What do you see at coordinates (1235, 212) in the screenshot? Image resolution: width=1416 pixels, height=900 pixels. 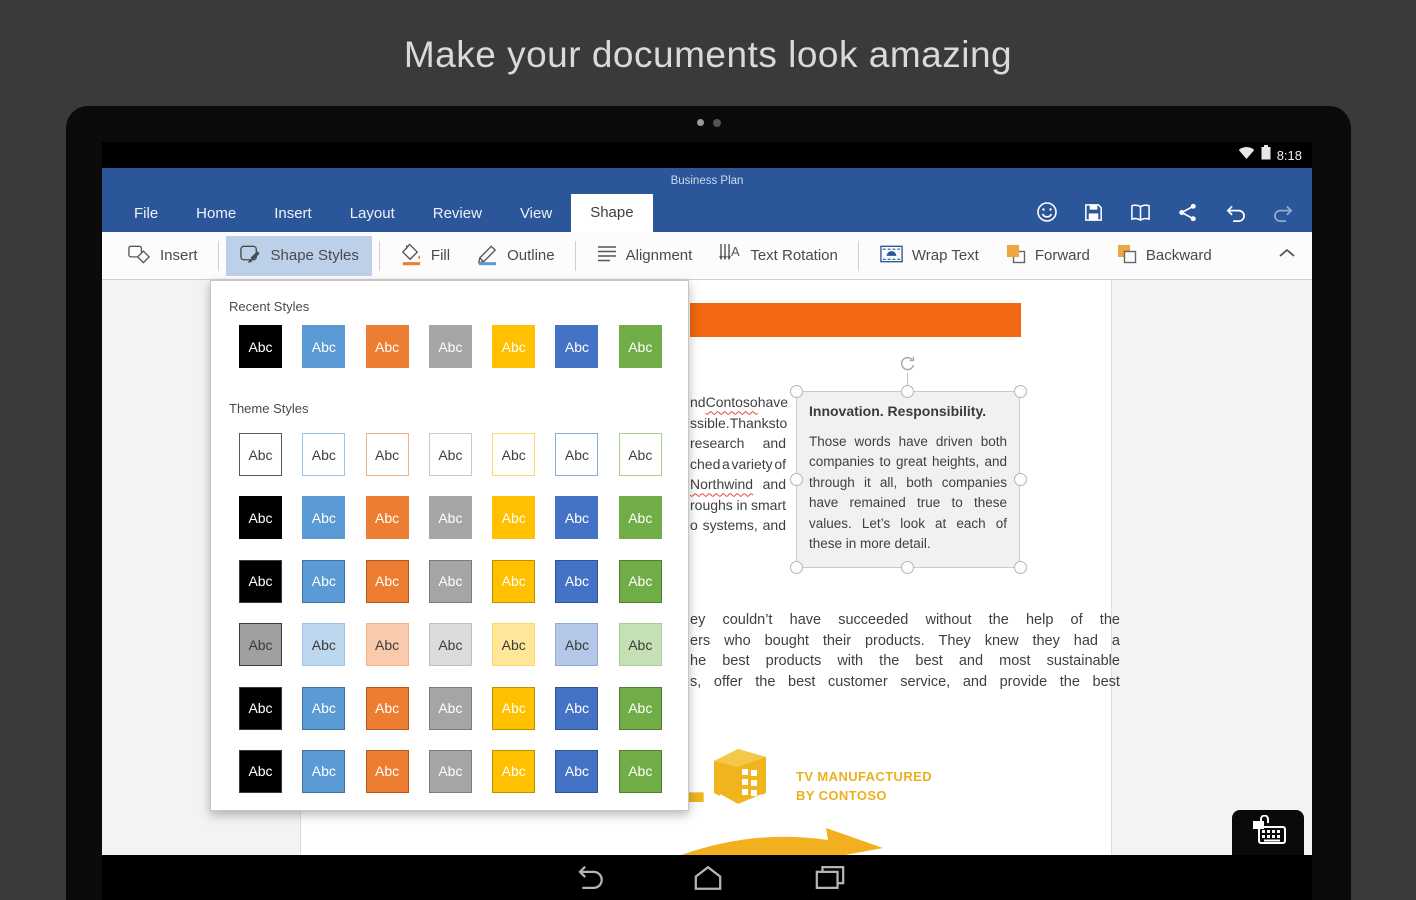 I see `undo-icon` at bounding box center [1235, 212].